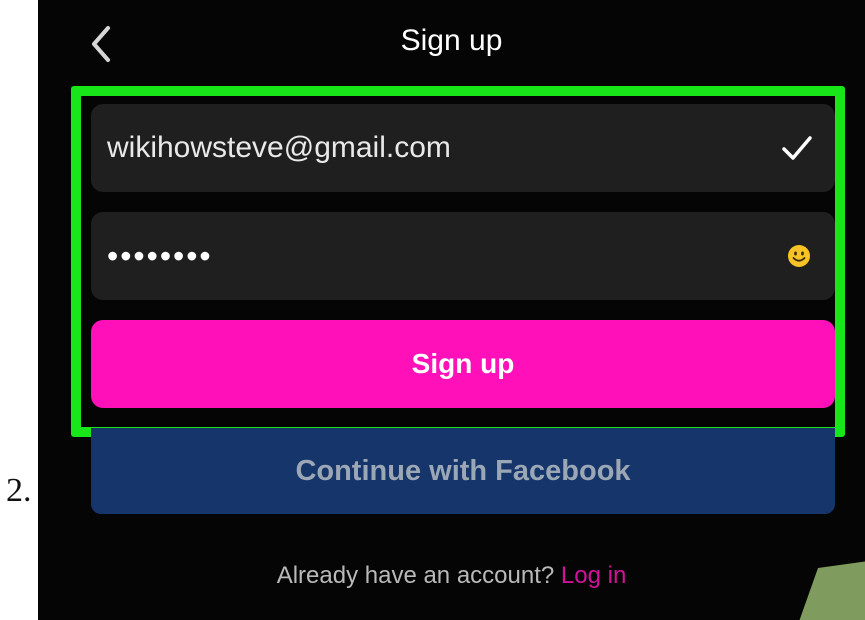  Describe the element at coordinates (463, 256) in the screenshot. I see `password-field: ••••••••` at that location.